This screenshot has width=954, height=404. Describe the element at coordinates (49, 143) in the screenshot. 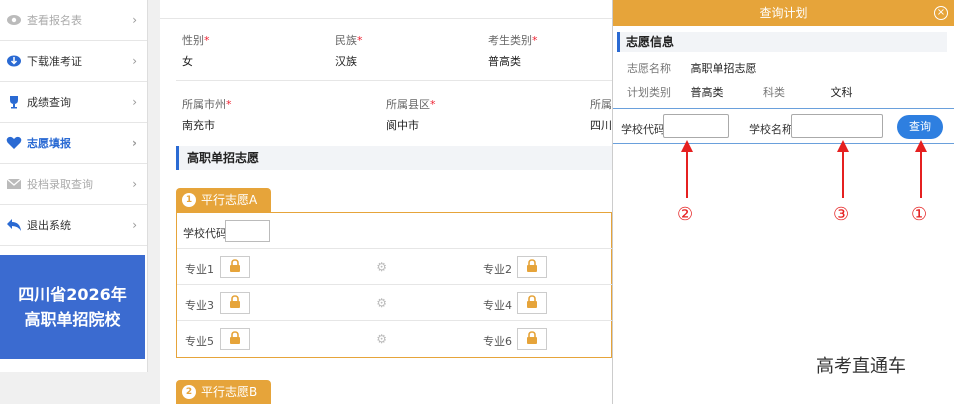

I see `sidebar-item-label: 志愿填报` at that location.